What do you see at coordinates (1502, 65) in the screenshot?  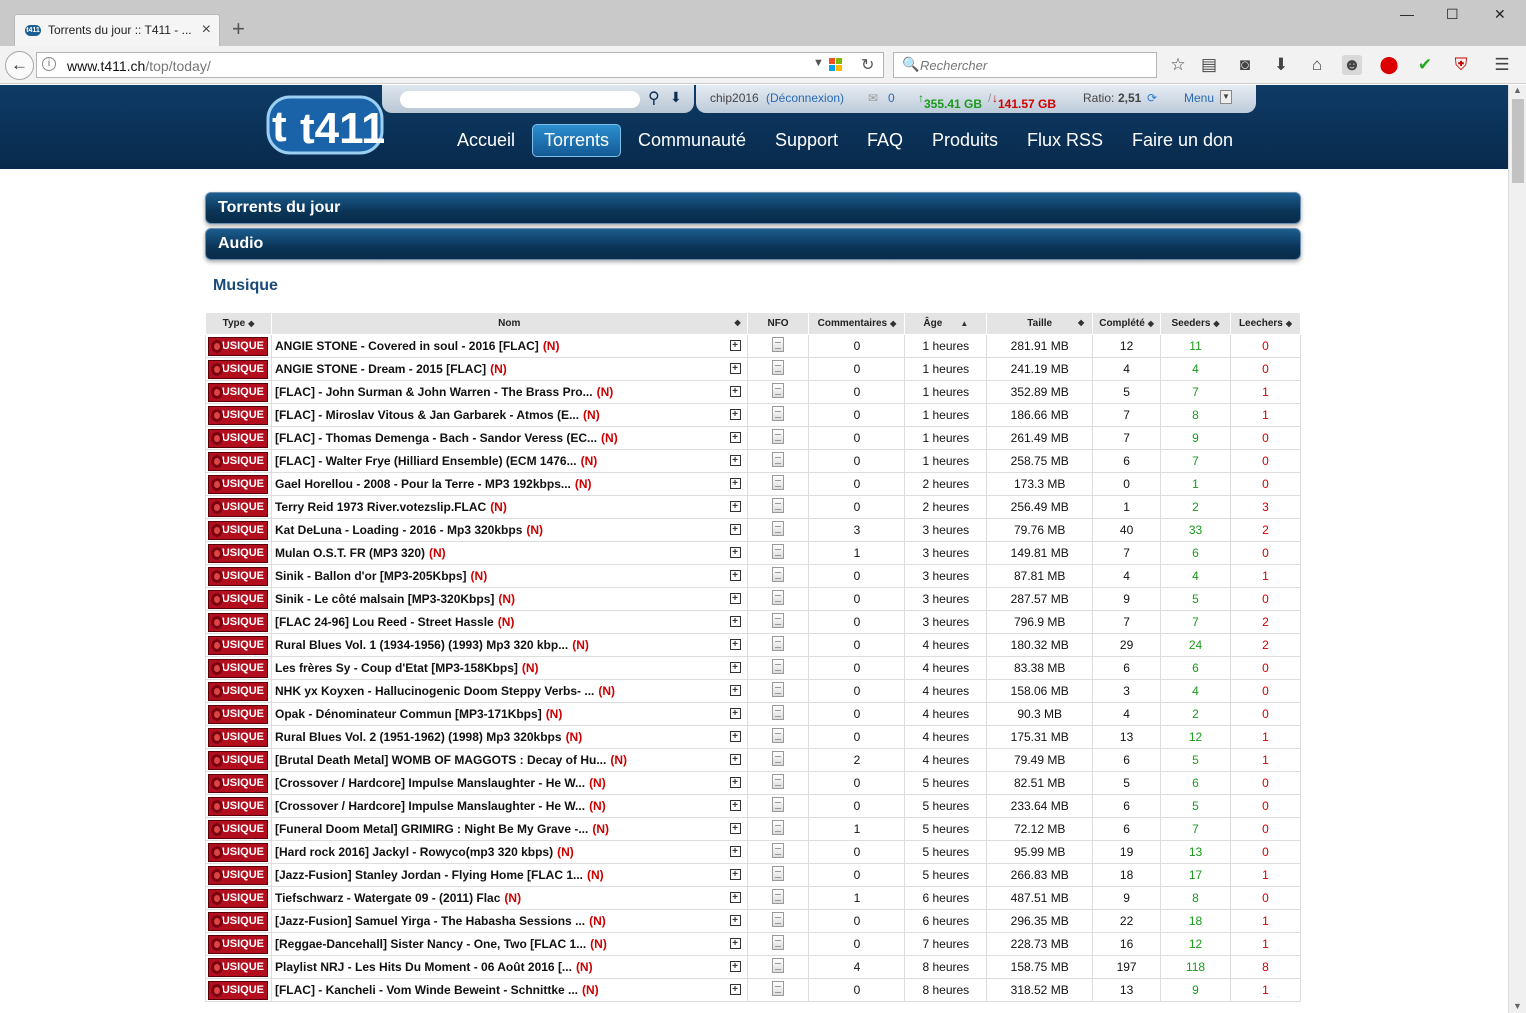 I see `hamburger-menu-icon: ☰` at bounding box center [1502, 65].